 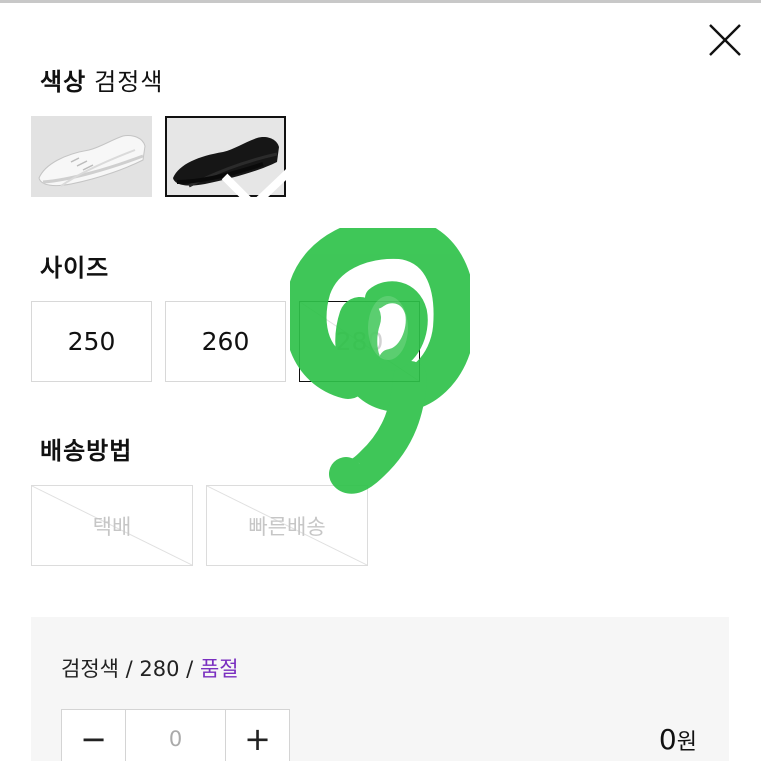 I want to click on color-label: 색상, so click(x=63, y=82).